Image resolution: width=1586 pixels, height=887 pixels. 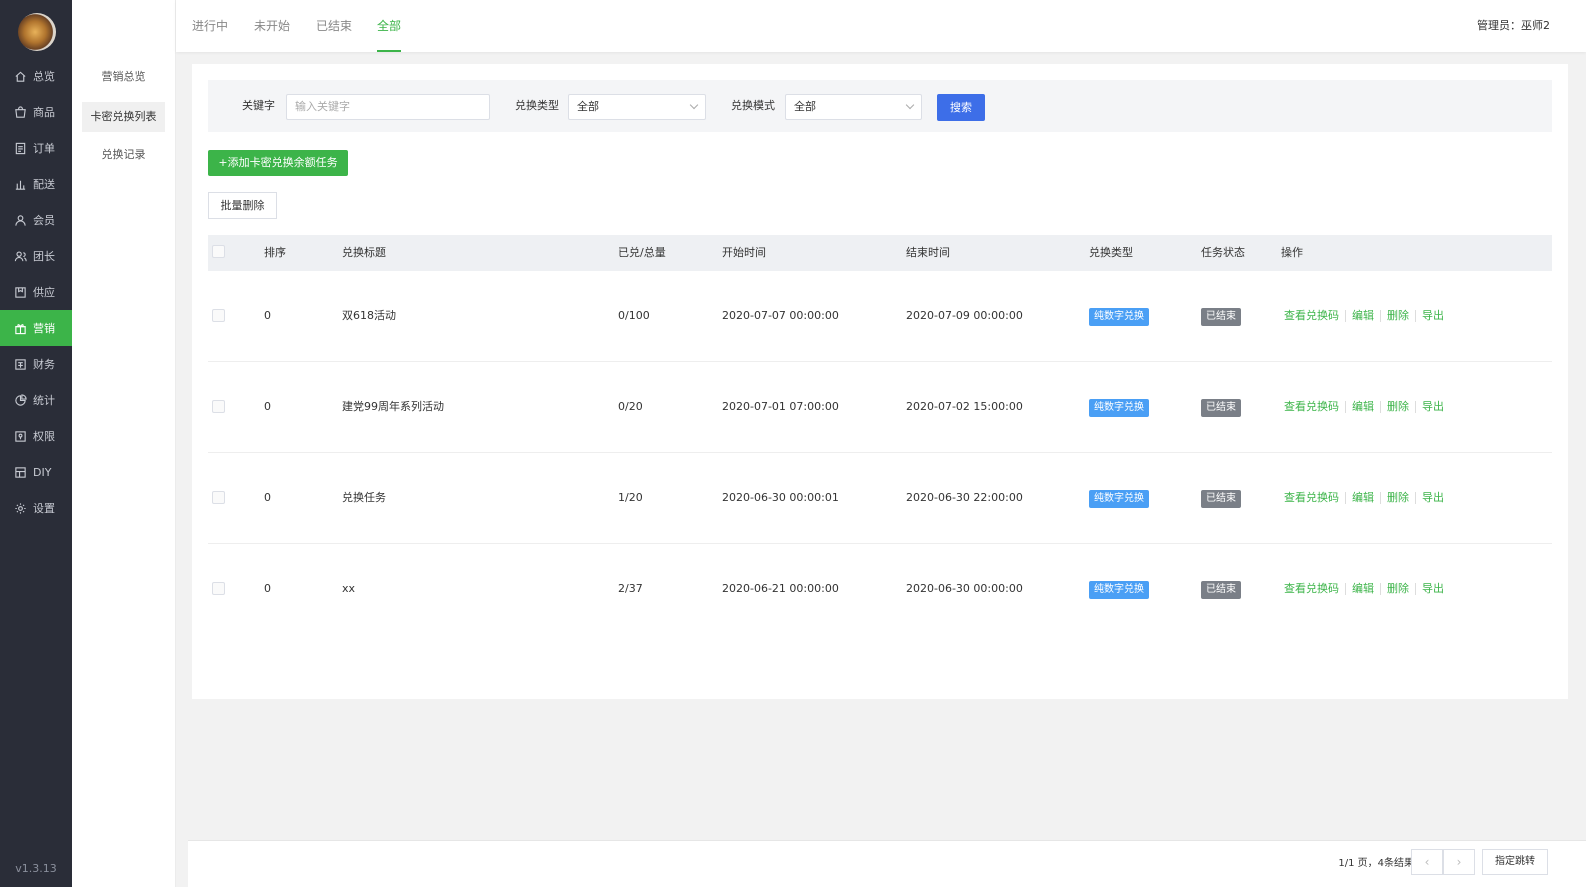 I want to click on sidebar-item-order: 订单, so click(x=36, y=148).